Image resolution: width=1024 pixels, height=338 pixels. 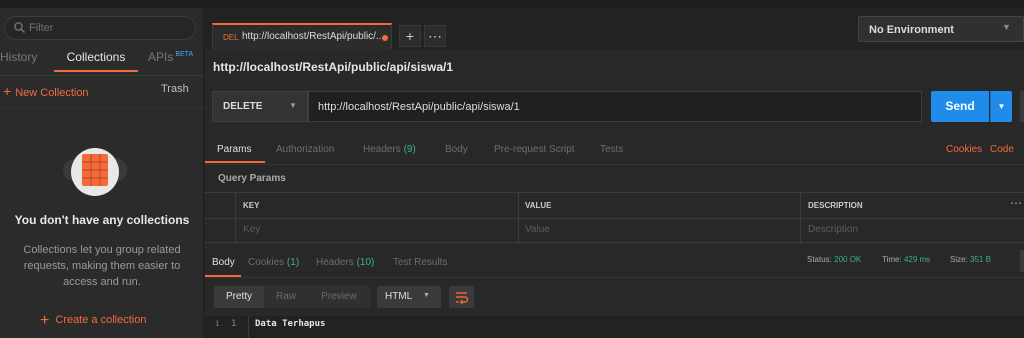 What do you see at coordinates (456, 149) in the screenshot?
I see `tab-body: Body` at bounding box center [456, 149].